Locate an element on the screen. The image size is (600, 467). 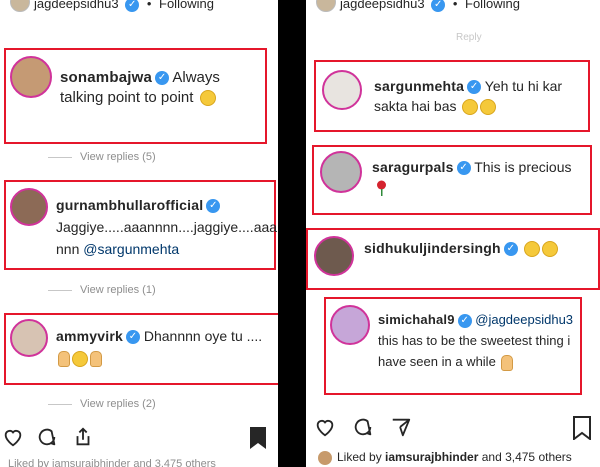
mention-link: @sargunmehta is located at coordinates (131, 249).